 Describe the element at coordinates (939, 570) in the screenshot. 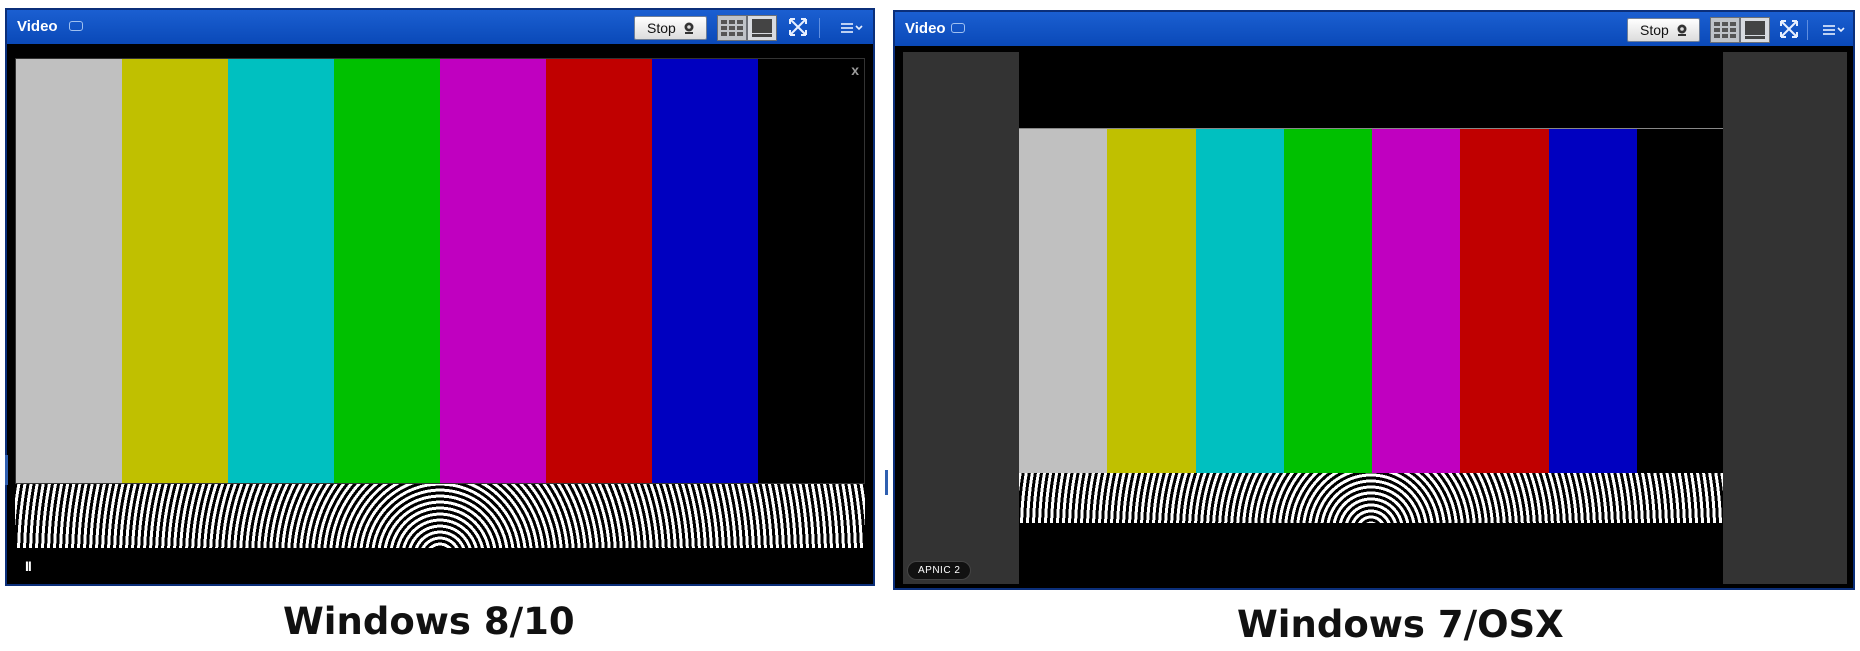

I see `participant-badge: APNIC 2` at that location.